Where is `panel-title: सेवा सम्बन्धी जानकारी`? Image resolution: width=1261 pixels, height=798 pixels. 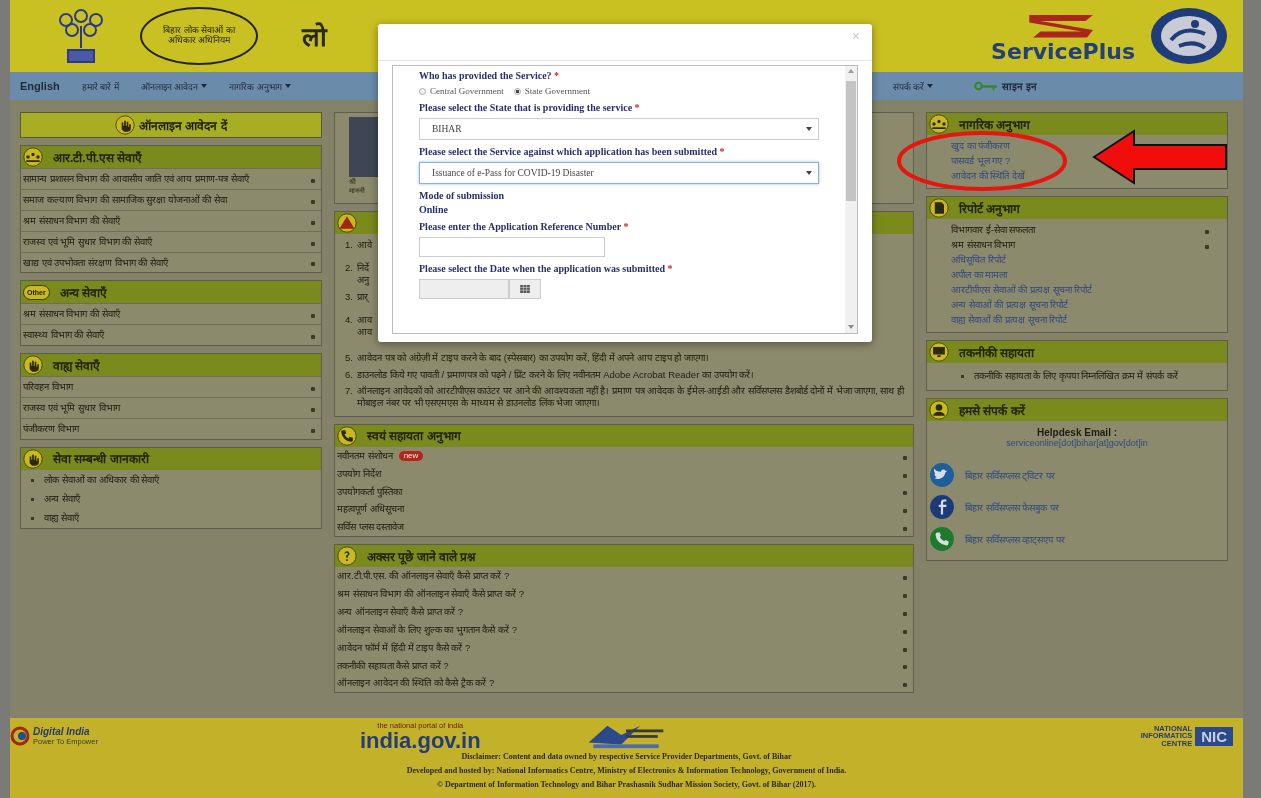
panel-title: सेवा सम्बन्धी जानकारी is located at coordinates (101, 459).